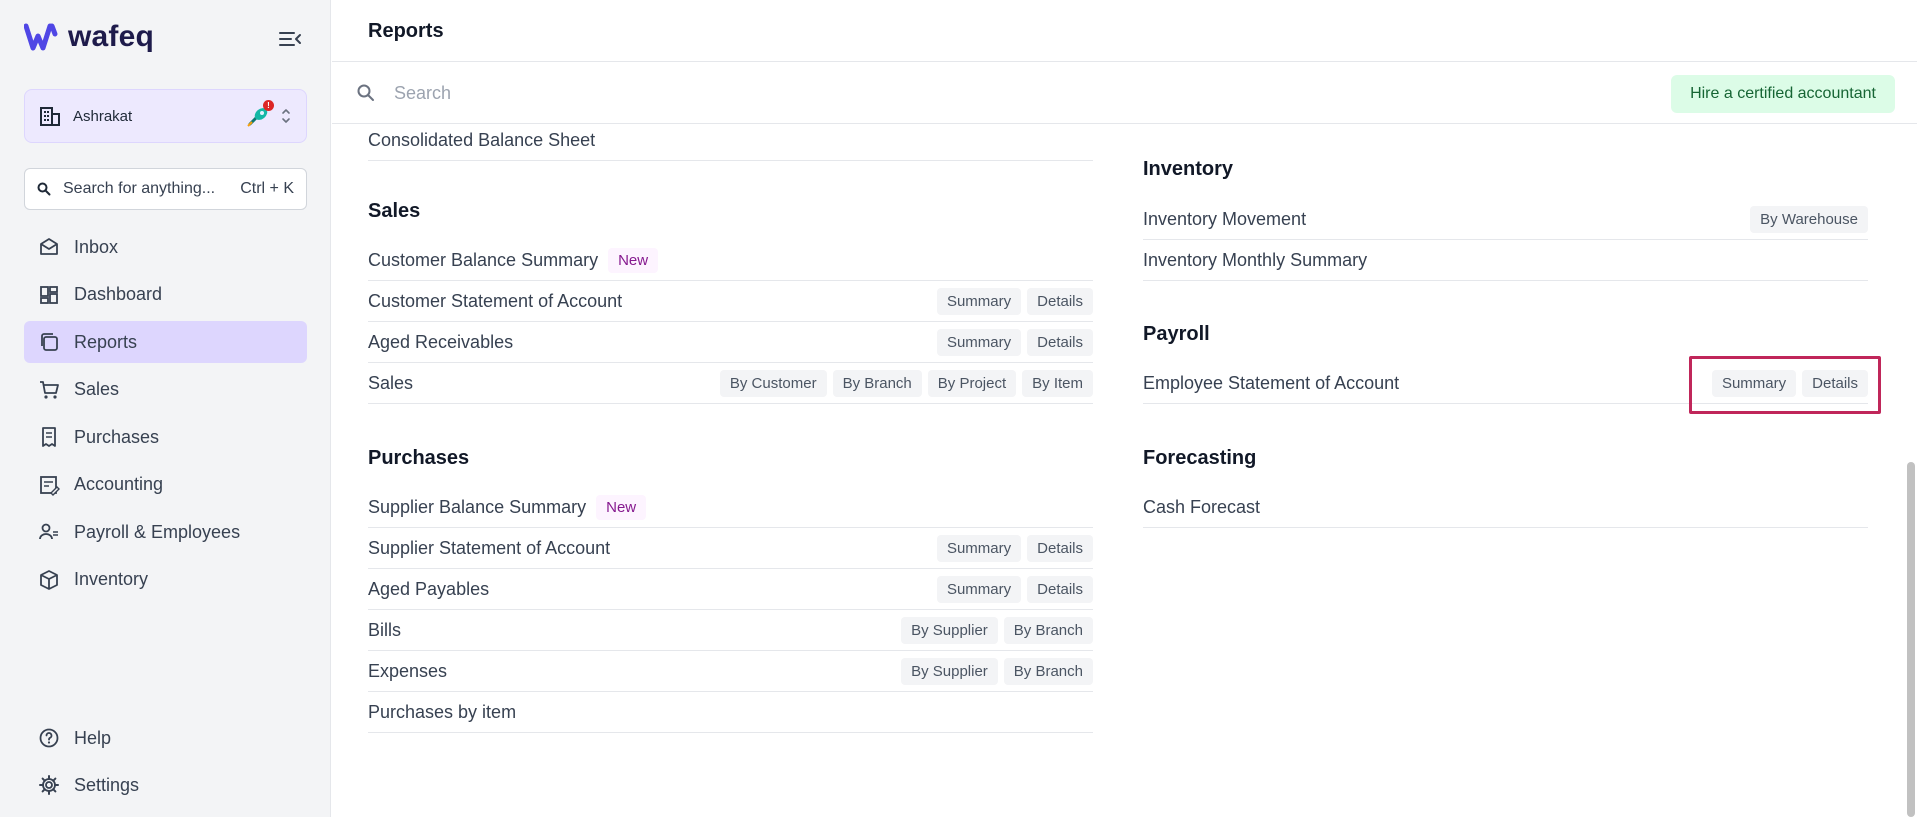 This screenshot has width=1917, height=817. I want to click on sidebar-item-label: Reports, so click(106, 341).